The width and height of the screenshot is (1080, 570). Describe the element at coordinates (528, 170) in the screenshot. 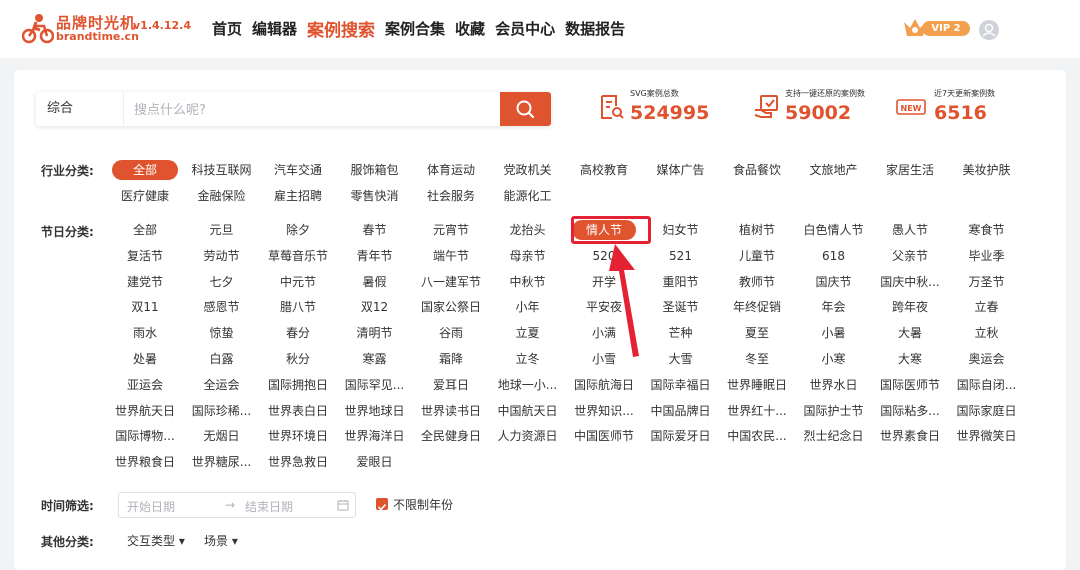

I see `industry-tag: 党政机关` at that location.